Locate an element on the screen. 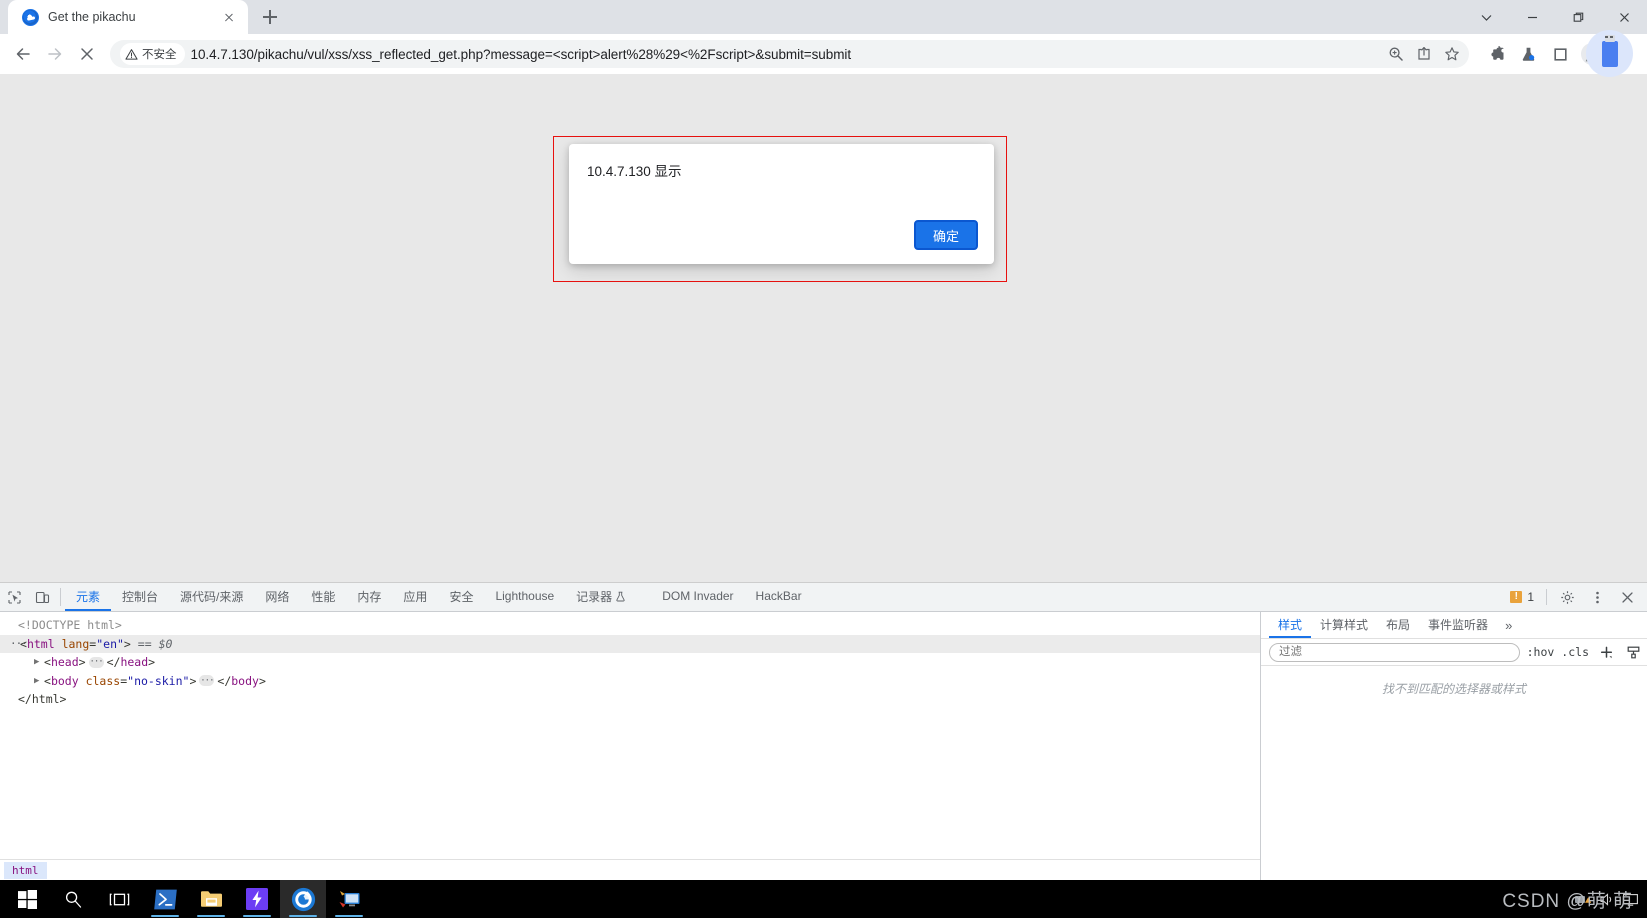 The height and width of the screenshot is (918, 1647). tab-event-listeners: 事件监听器 is located at coordinates (1458, 625).